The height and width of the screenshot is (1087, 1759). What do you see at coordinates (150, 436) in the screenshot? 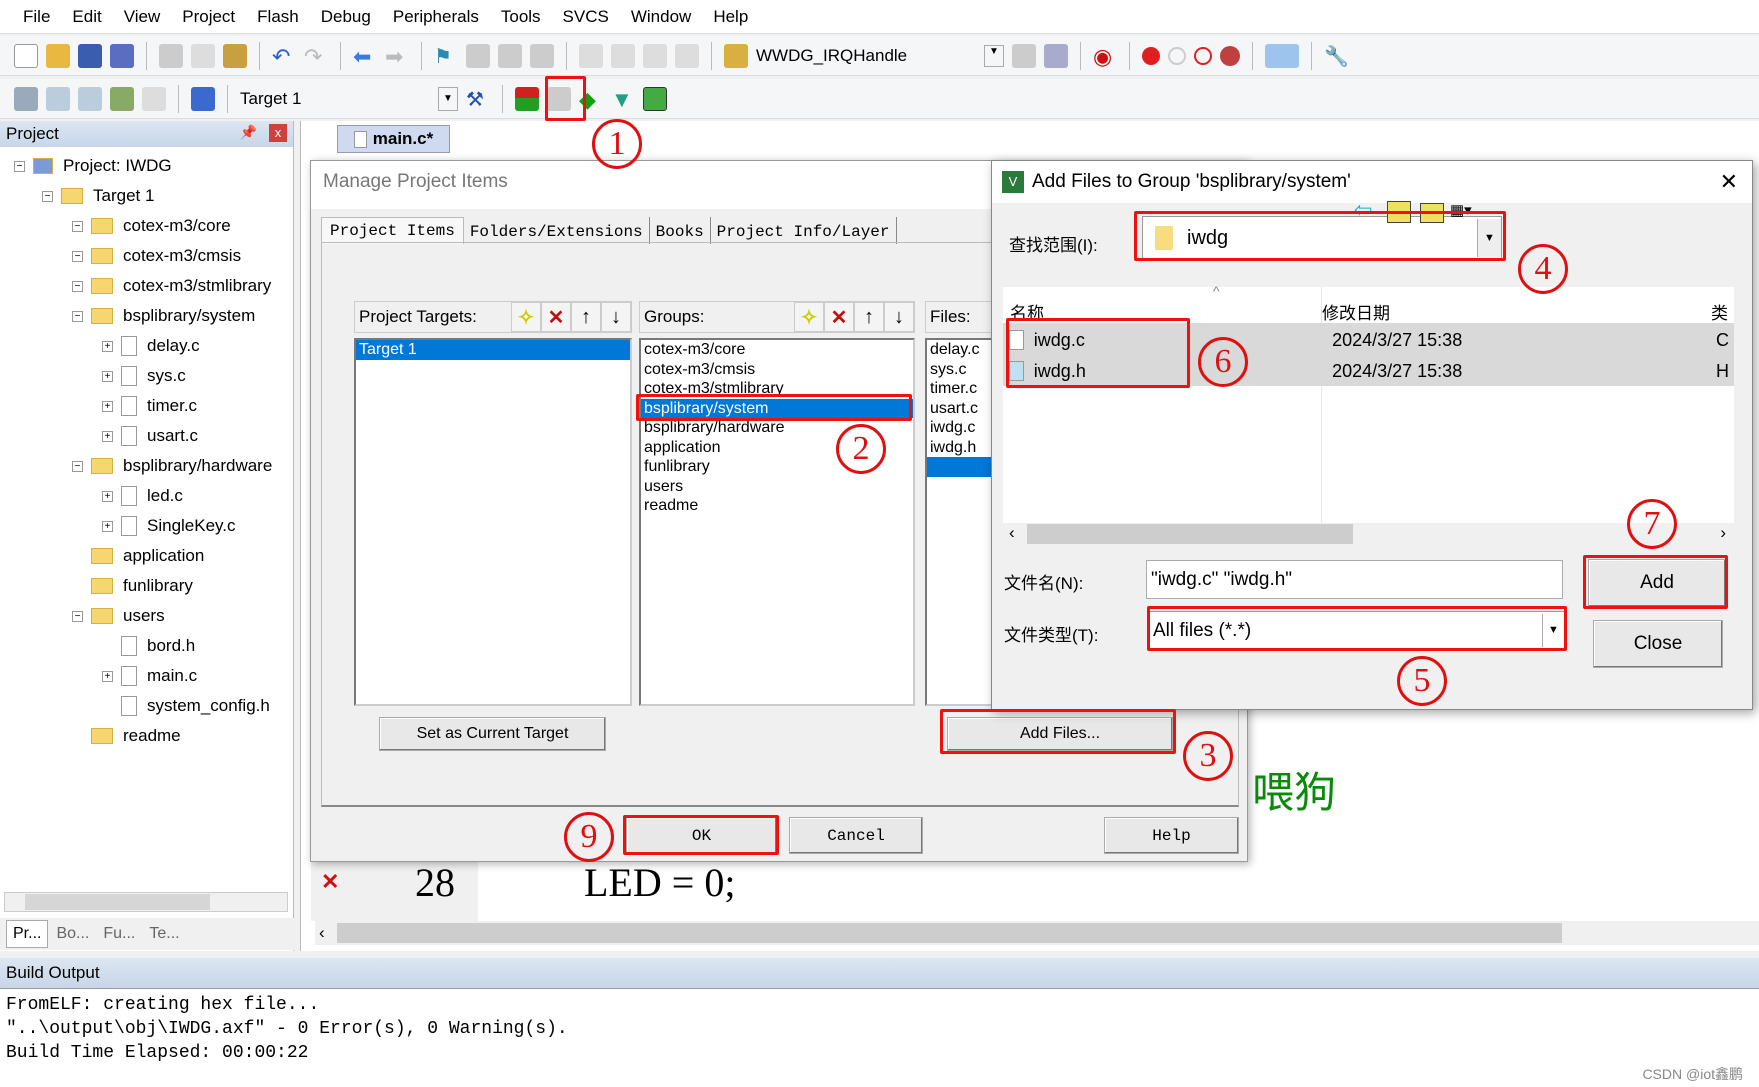
I see `tree-item: + usart.c` at bounding box center [150, 436].